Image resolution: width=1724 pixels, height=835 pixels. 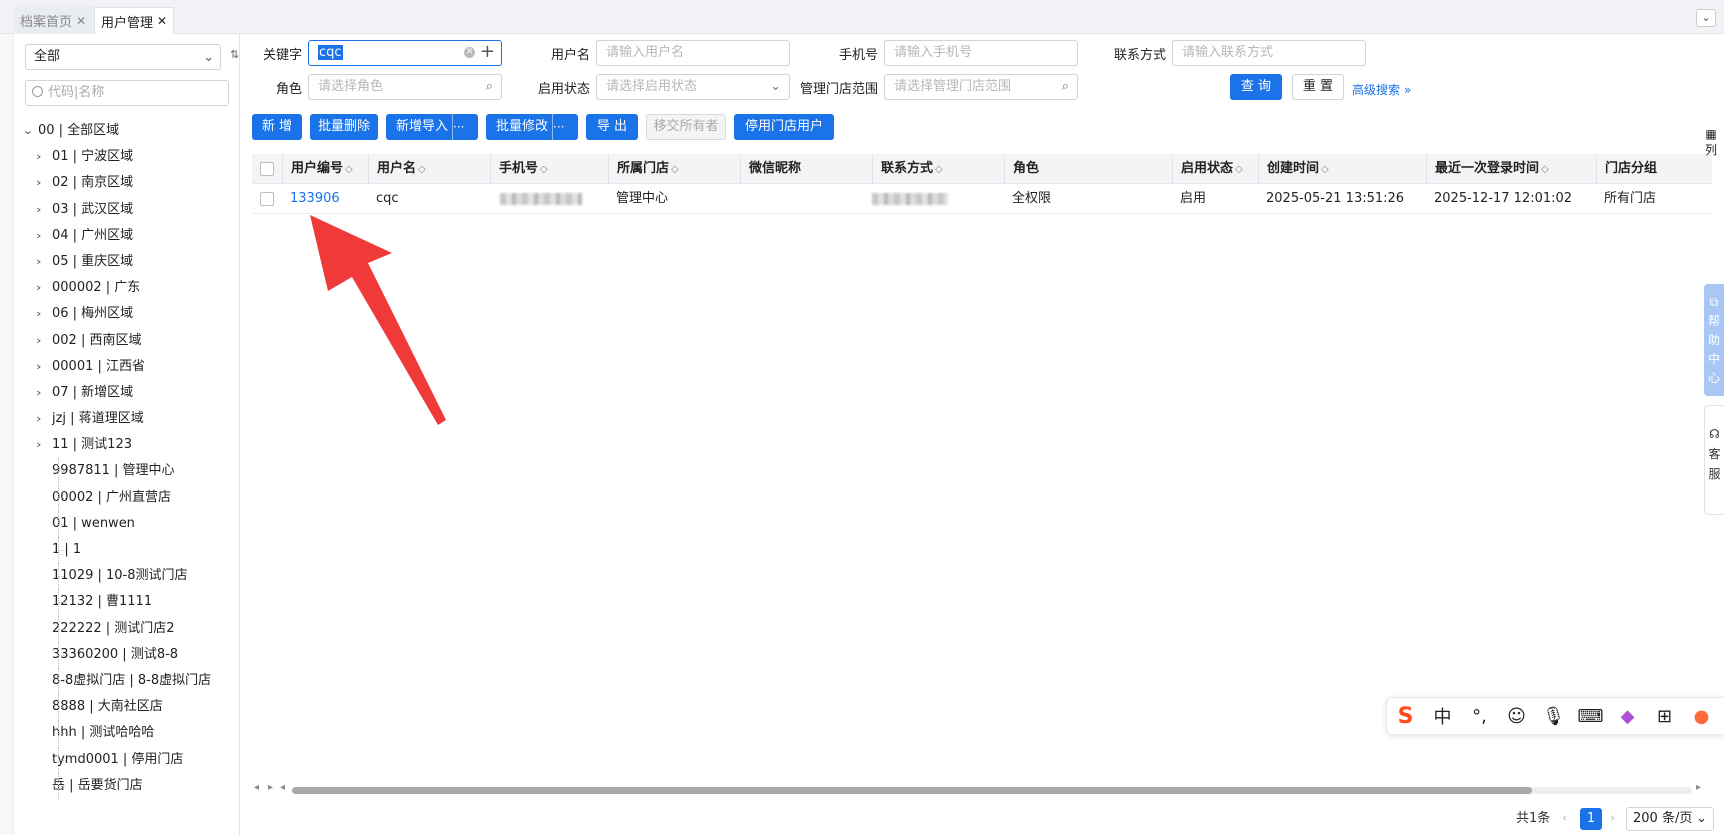 What do you see at coordinates (1516, 716) in the screenshot?
I see `emoji-icon: ☺` at bounding box center [1516, 716].